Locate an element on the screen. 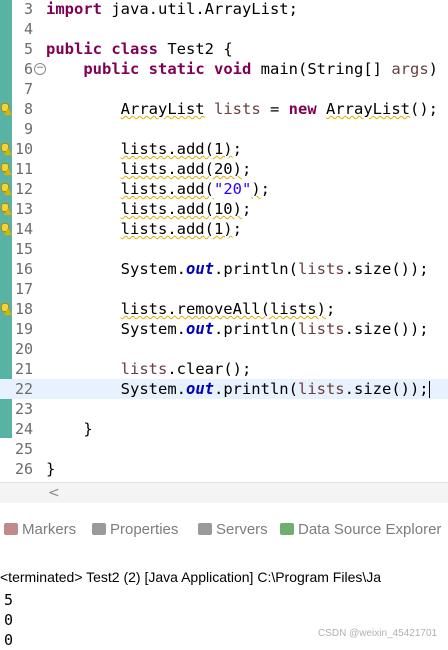 Image resolution: width=448 pixels, height=650 pixels. line-number: 12 is located at coordinates (23, 189).